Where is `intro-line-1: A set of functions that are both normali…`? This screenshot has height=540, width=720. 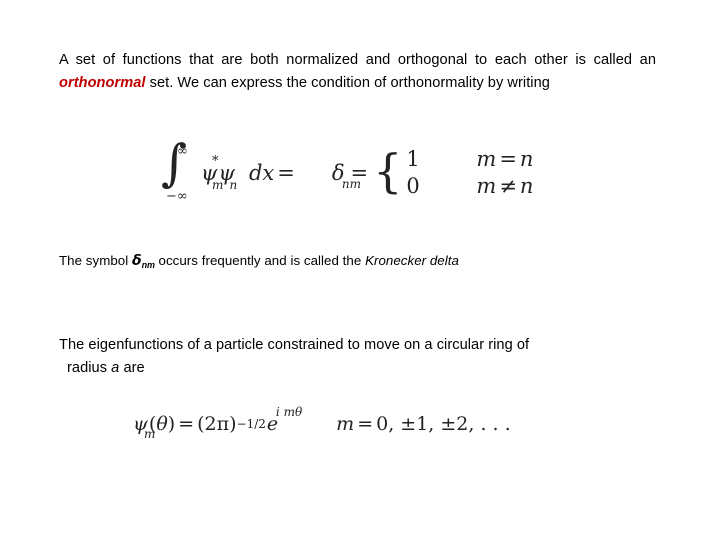
intro-line-1: A set of functions that are both normali… is located at coordinates (313, 60).